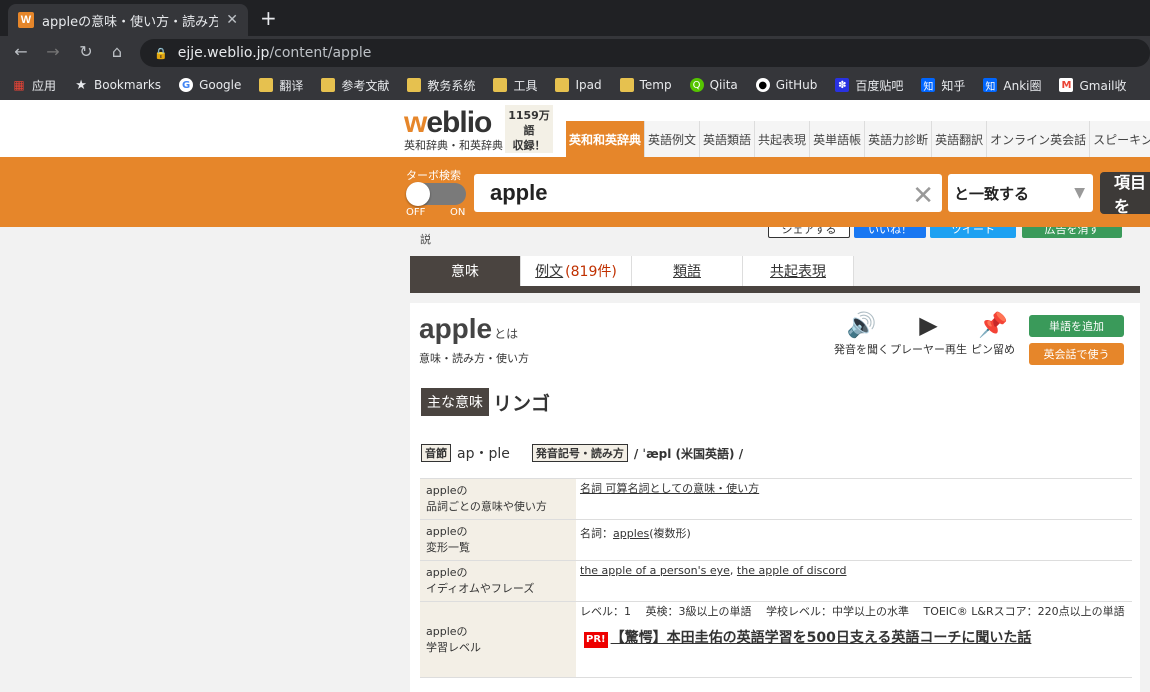 This screenshot has height=692, width=1150. I want to click on row-header: appleの品詞ごとの意味や使い方, so click(498, 499).